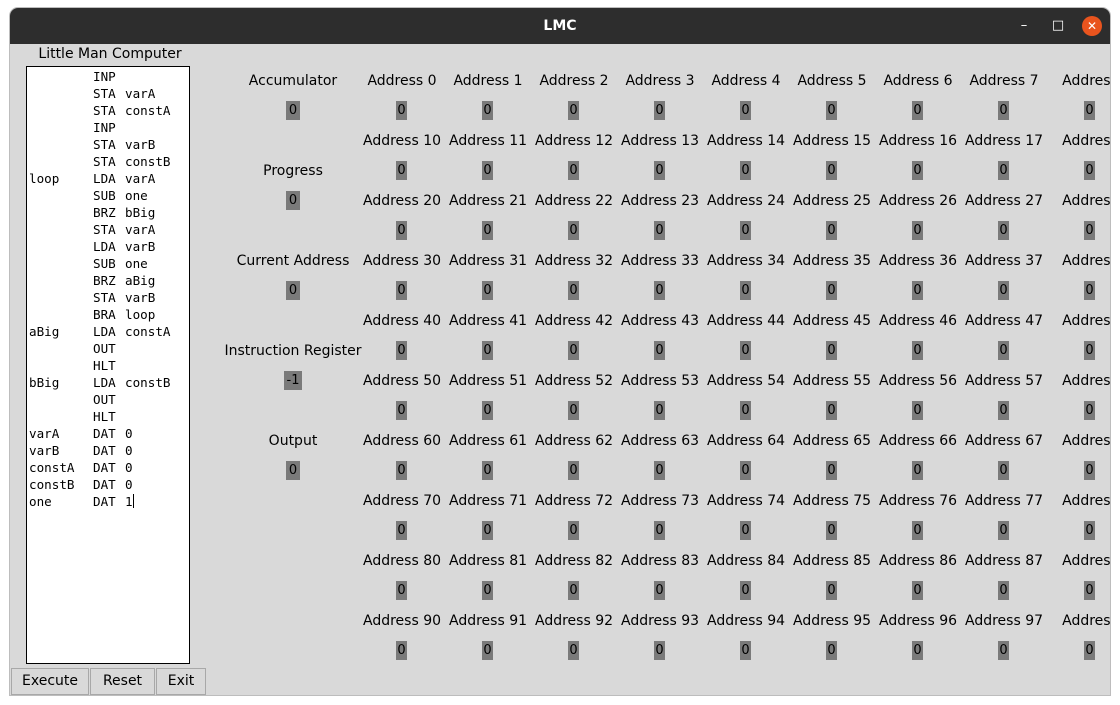 The image size is (1120, 705). Describe the element at coordinates (660, 81) in the screenshot. I see `memory-address-label: Address 3` at that location.